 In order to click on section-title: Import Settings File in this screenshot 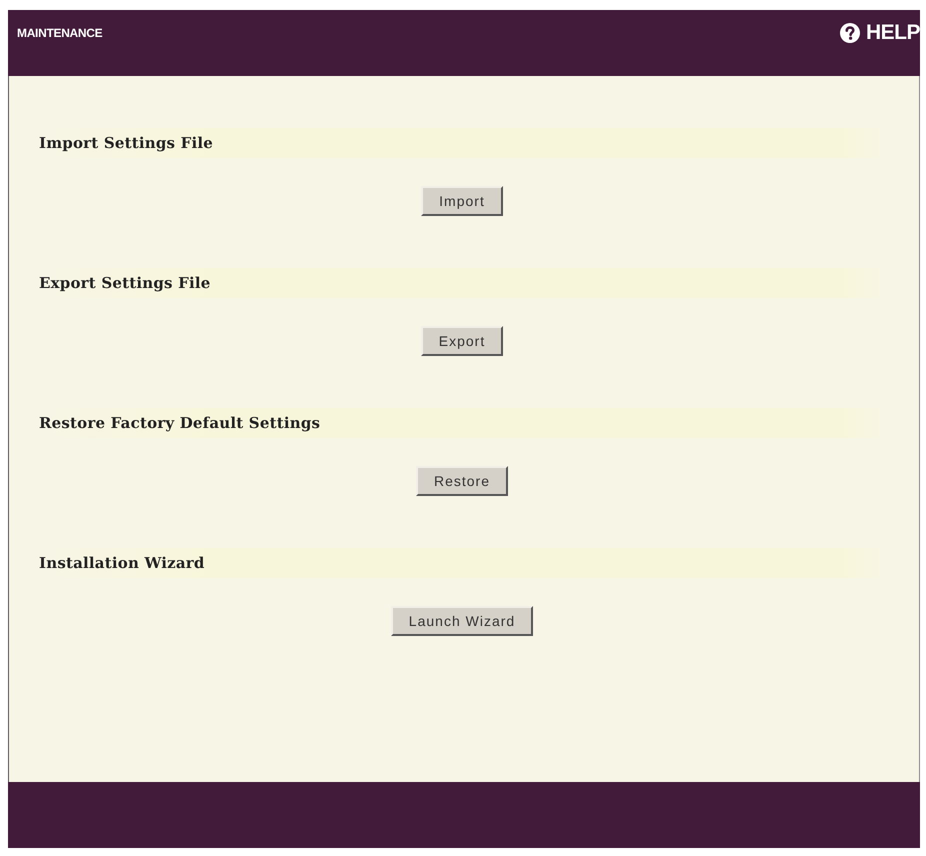, I will do `click(126, 143)`.